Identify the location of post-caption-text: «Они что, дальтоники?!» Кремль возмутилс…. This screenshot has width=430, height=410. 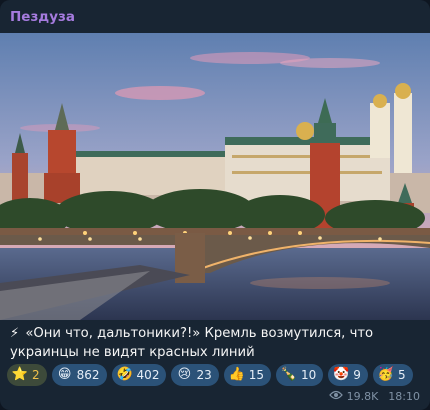
(192, 343).